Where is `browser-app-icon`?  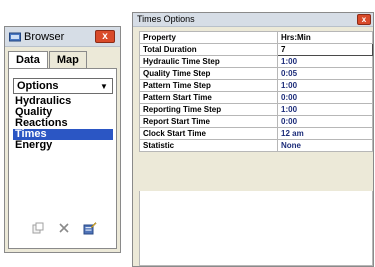
browser-app-icon is located at coordinates (15, 36).